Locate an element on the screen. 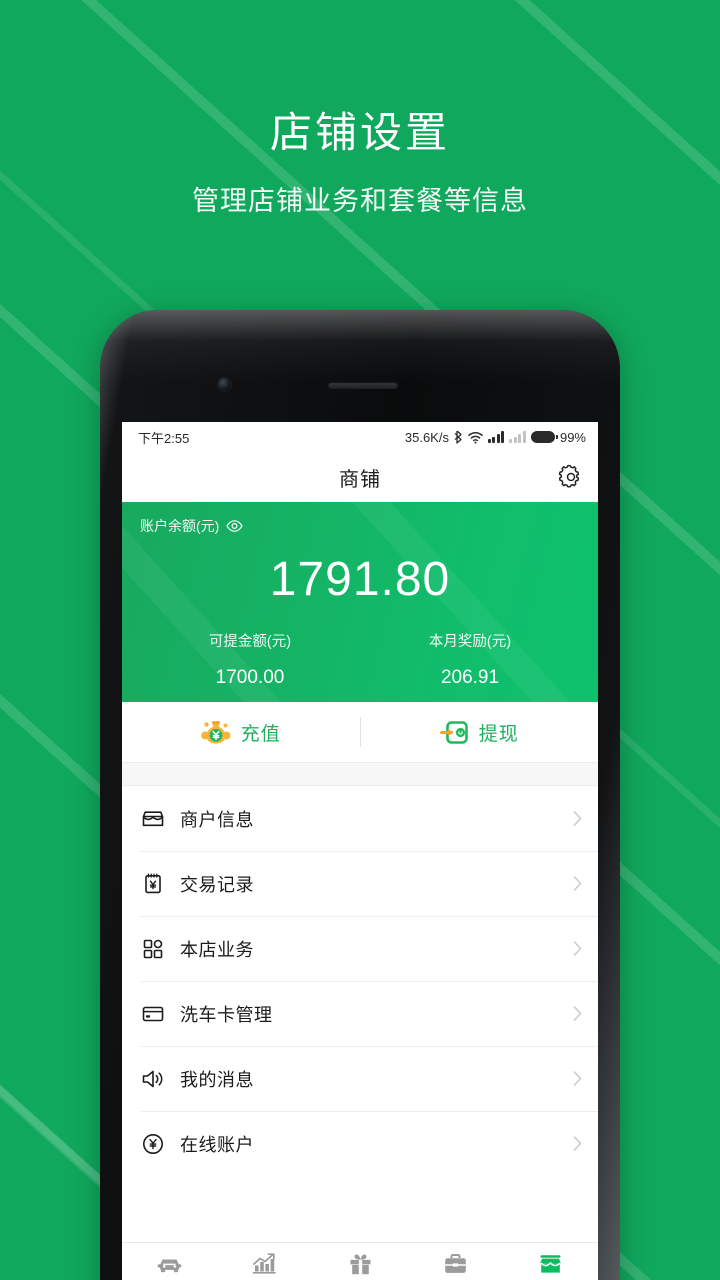 The width and height of the screenshot is (720, 1280). menu-item-label: 本店业务 is located at coordinates (217, 949).